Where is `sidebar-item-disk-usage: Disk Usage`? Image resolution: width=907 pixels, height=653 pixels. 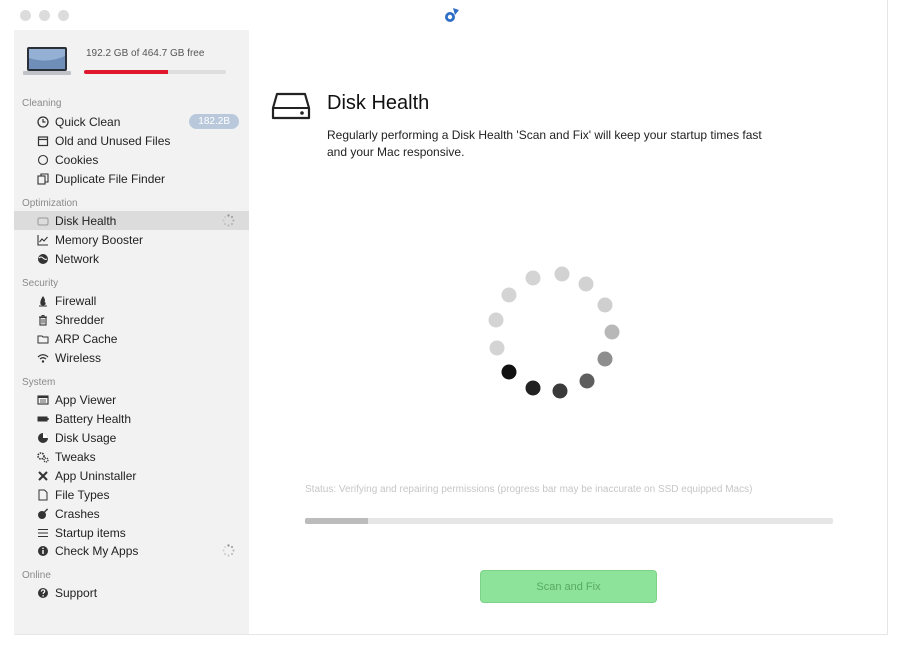 sidebar-item-disk-usage: Disk Usage is located at coordinates (131, 437).